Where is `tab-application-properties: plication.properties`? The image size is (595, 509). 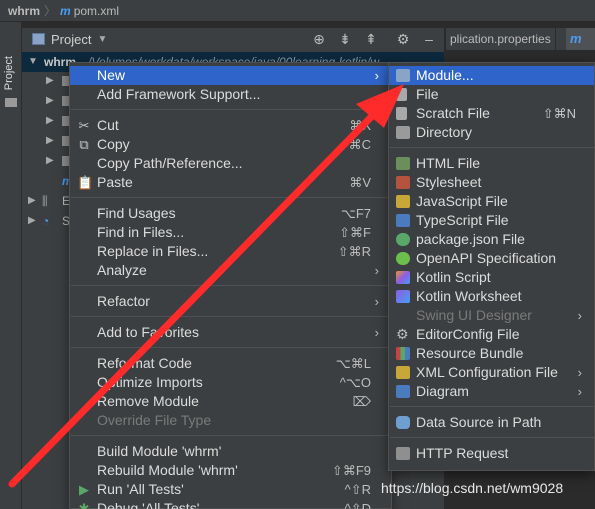 tab-application-properties: plication.properties is located at coordinates (501, 39).